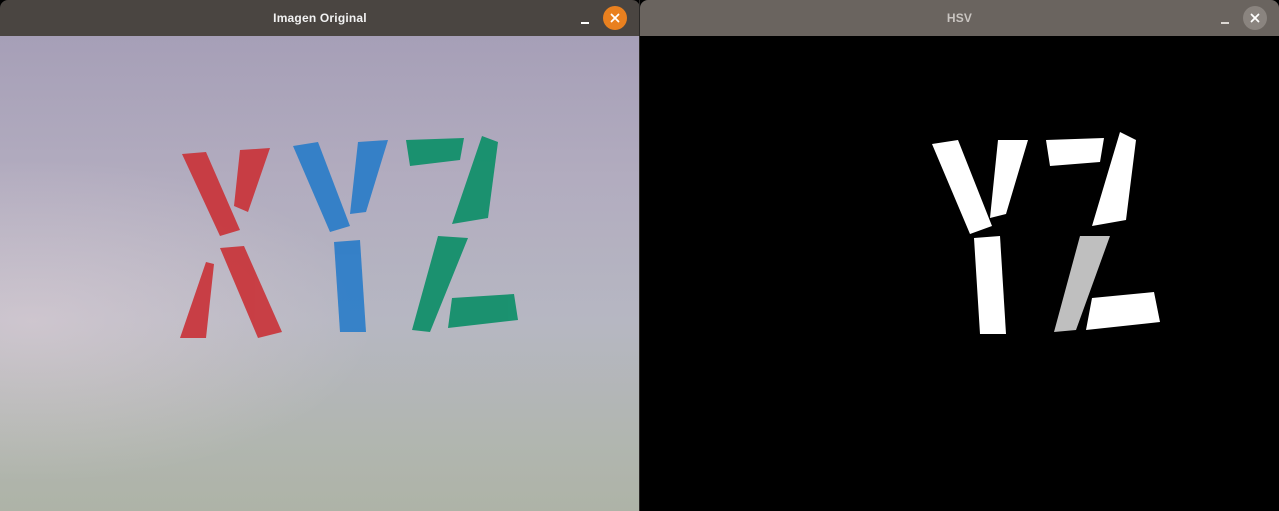 The height and width of the screenshot is (511, 1279). Describe the element at coordinates (462, 234) in the screenshot. I see `letter-z` at that location.